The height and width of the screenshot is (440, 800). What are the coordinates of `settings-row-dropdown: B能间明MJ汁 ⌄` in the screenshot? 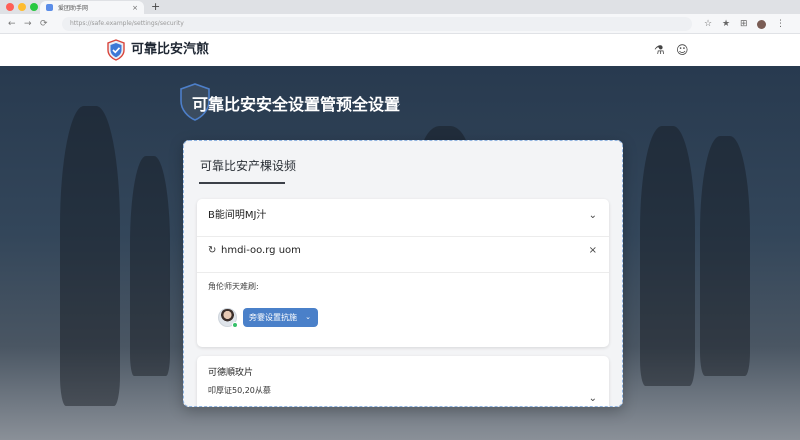 It's located at (403, 218).